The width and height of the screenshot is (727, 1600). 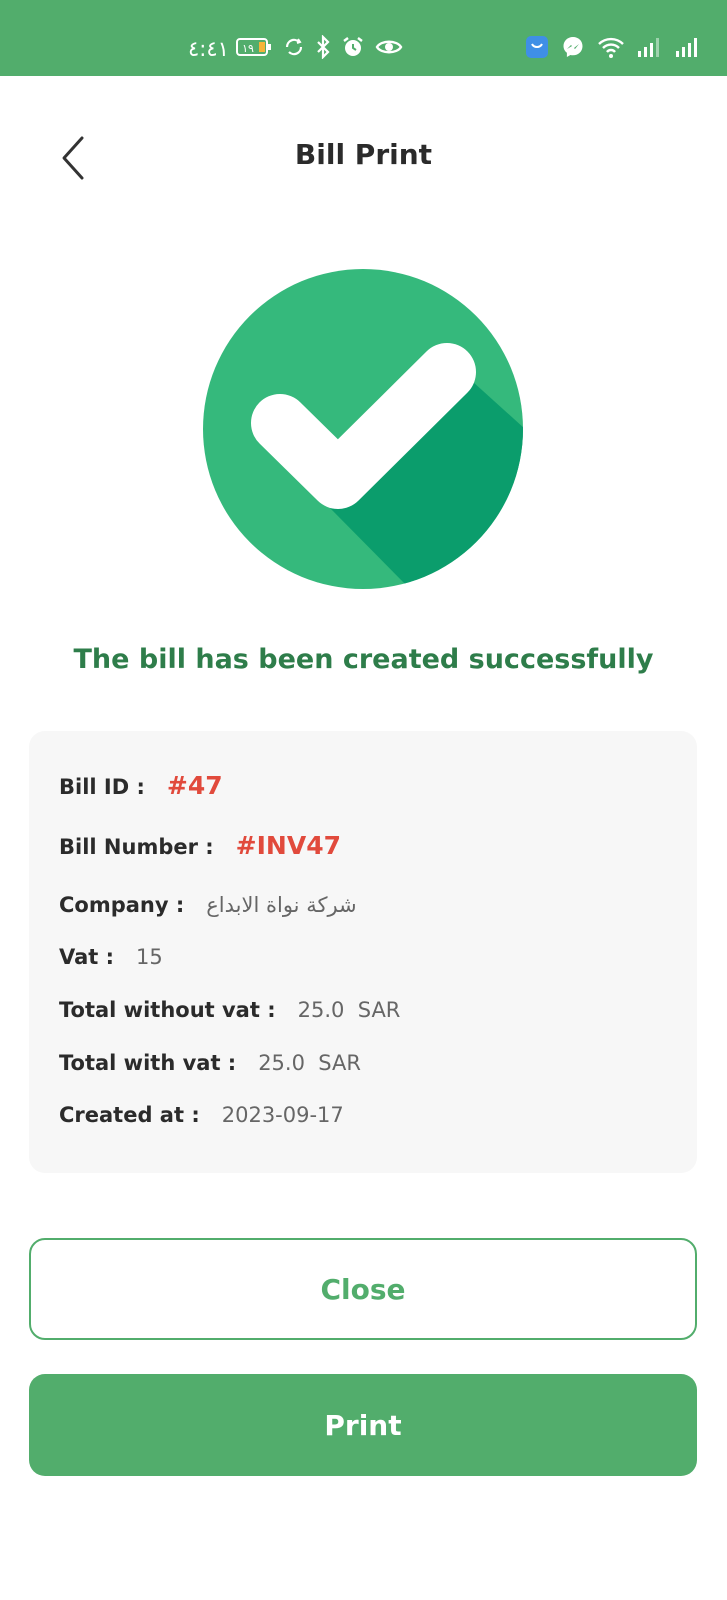 I want to click on vat-value: 15, so click(x=149, y=957).